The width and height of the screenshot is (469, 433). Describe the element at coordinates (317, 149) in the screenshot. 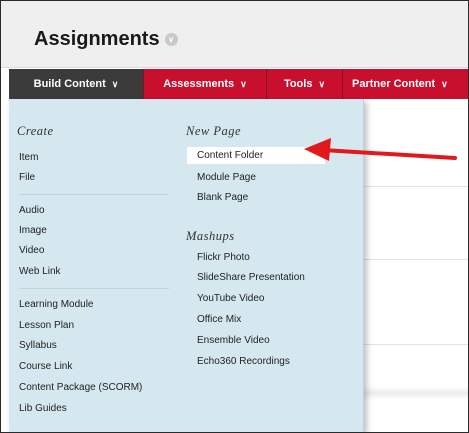

I see `arrow-head` at that location.